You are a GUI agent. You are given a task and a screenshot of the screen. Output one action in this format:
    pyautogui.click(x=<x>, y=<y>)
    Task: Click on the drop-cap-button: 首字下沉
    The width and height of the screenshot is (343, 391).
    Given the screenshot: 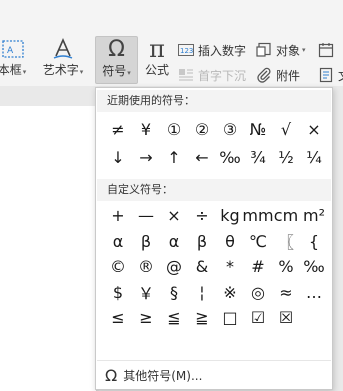 What is the action you would take?
    pyautogui.click(x=212, y=75)
    